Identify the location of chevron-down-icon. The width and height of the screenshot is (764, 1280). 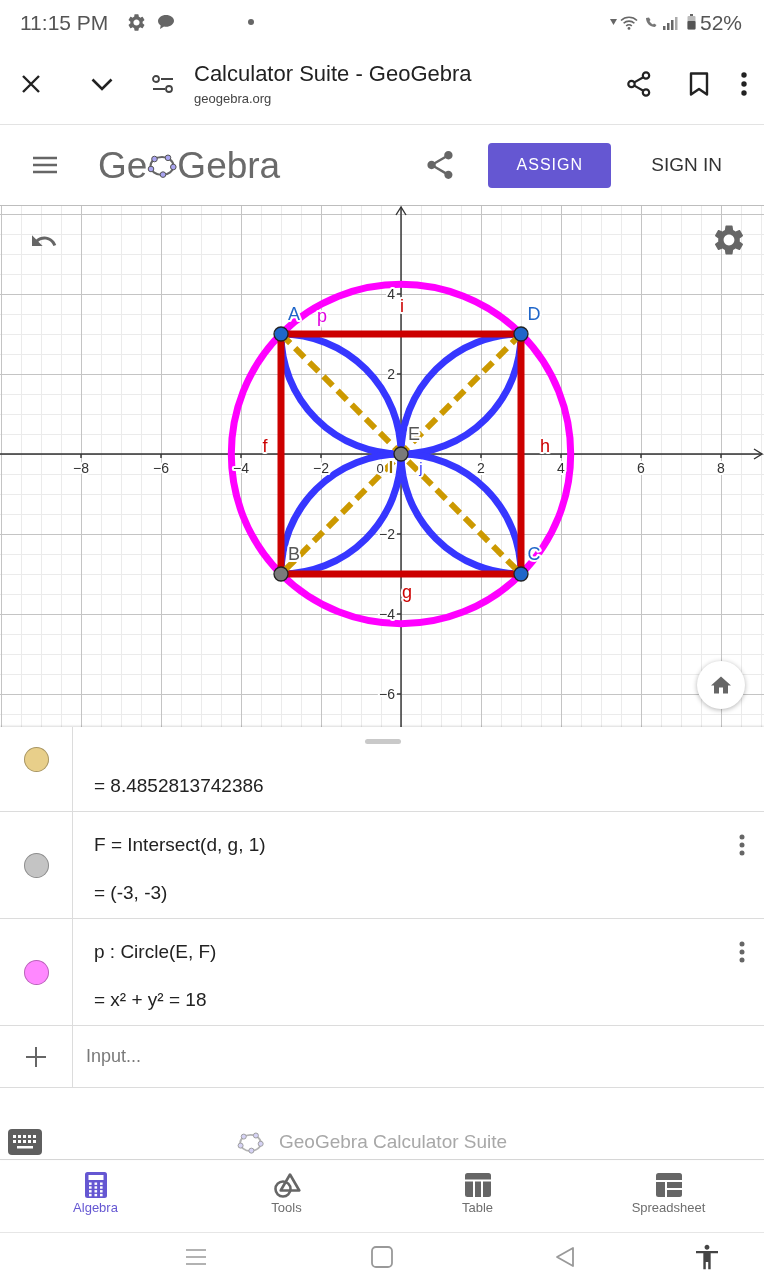
(102, 84).